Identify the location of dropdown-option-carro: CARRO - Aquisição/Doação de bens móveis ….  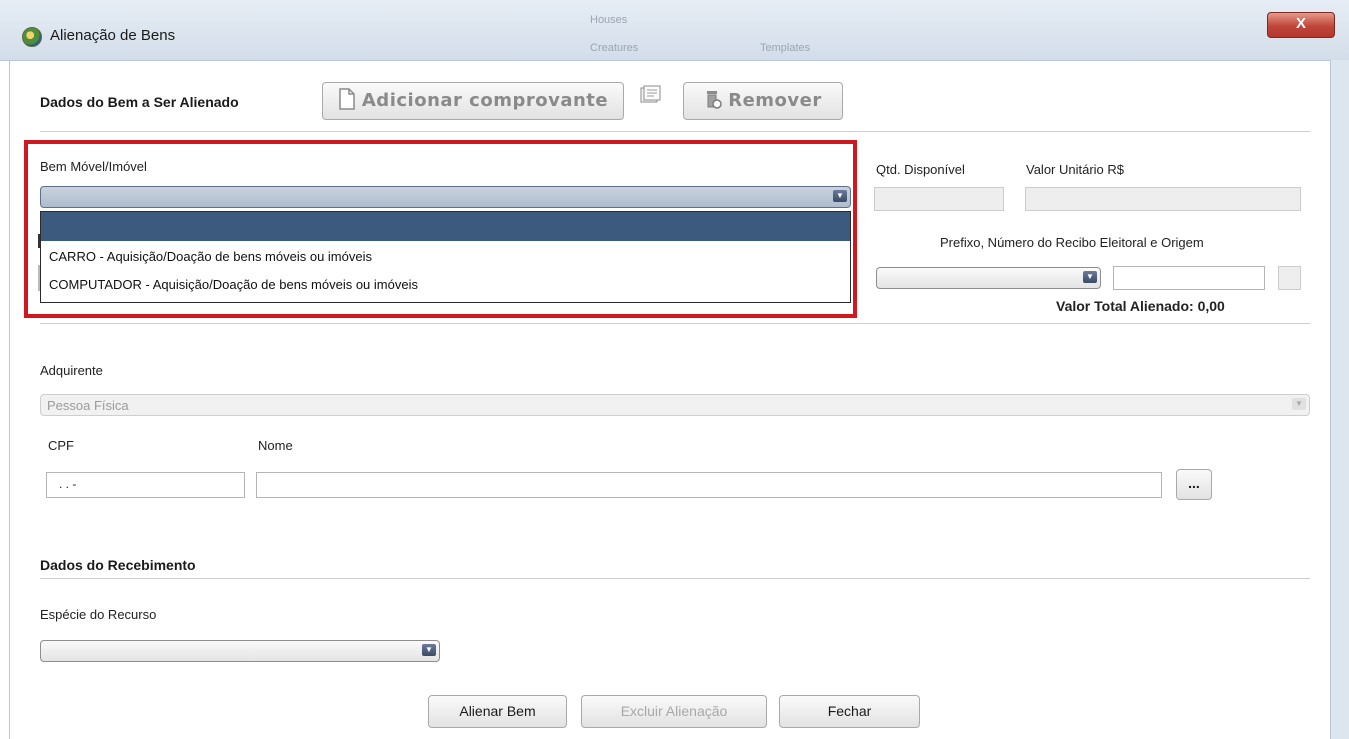
(210, 256).